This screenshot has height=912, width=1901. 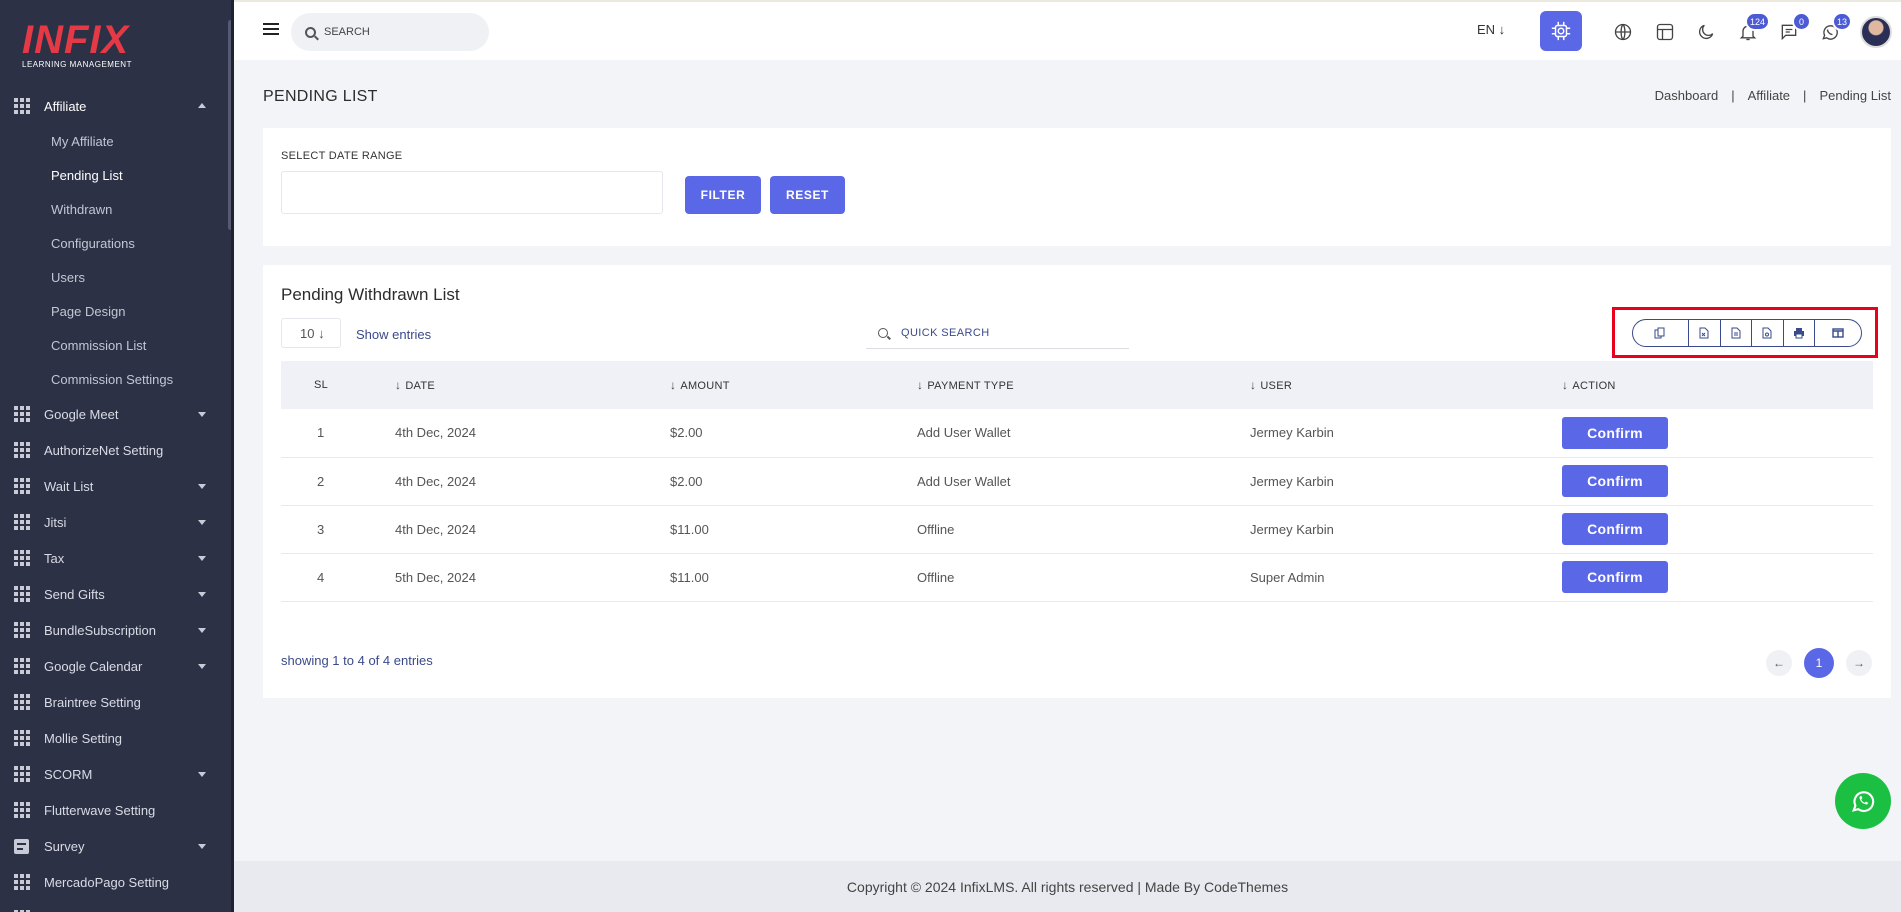 I want to click on column-header-label: USER, so click(x=1276, y=386).